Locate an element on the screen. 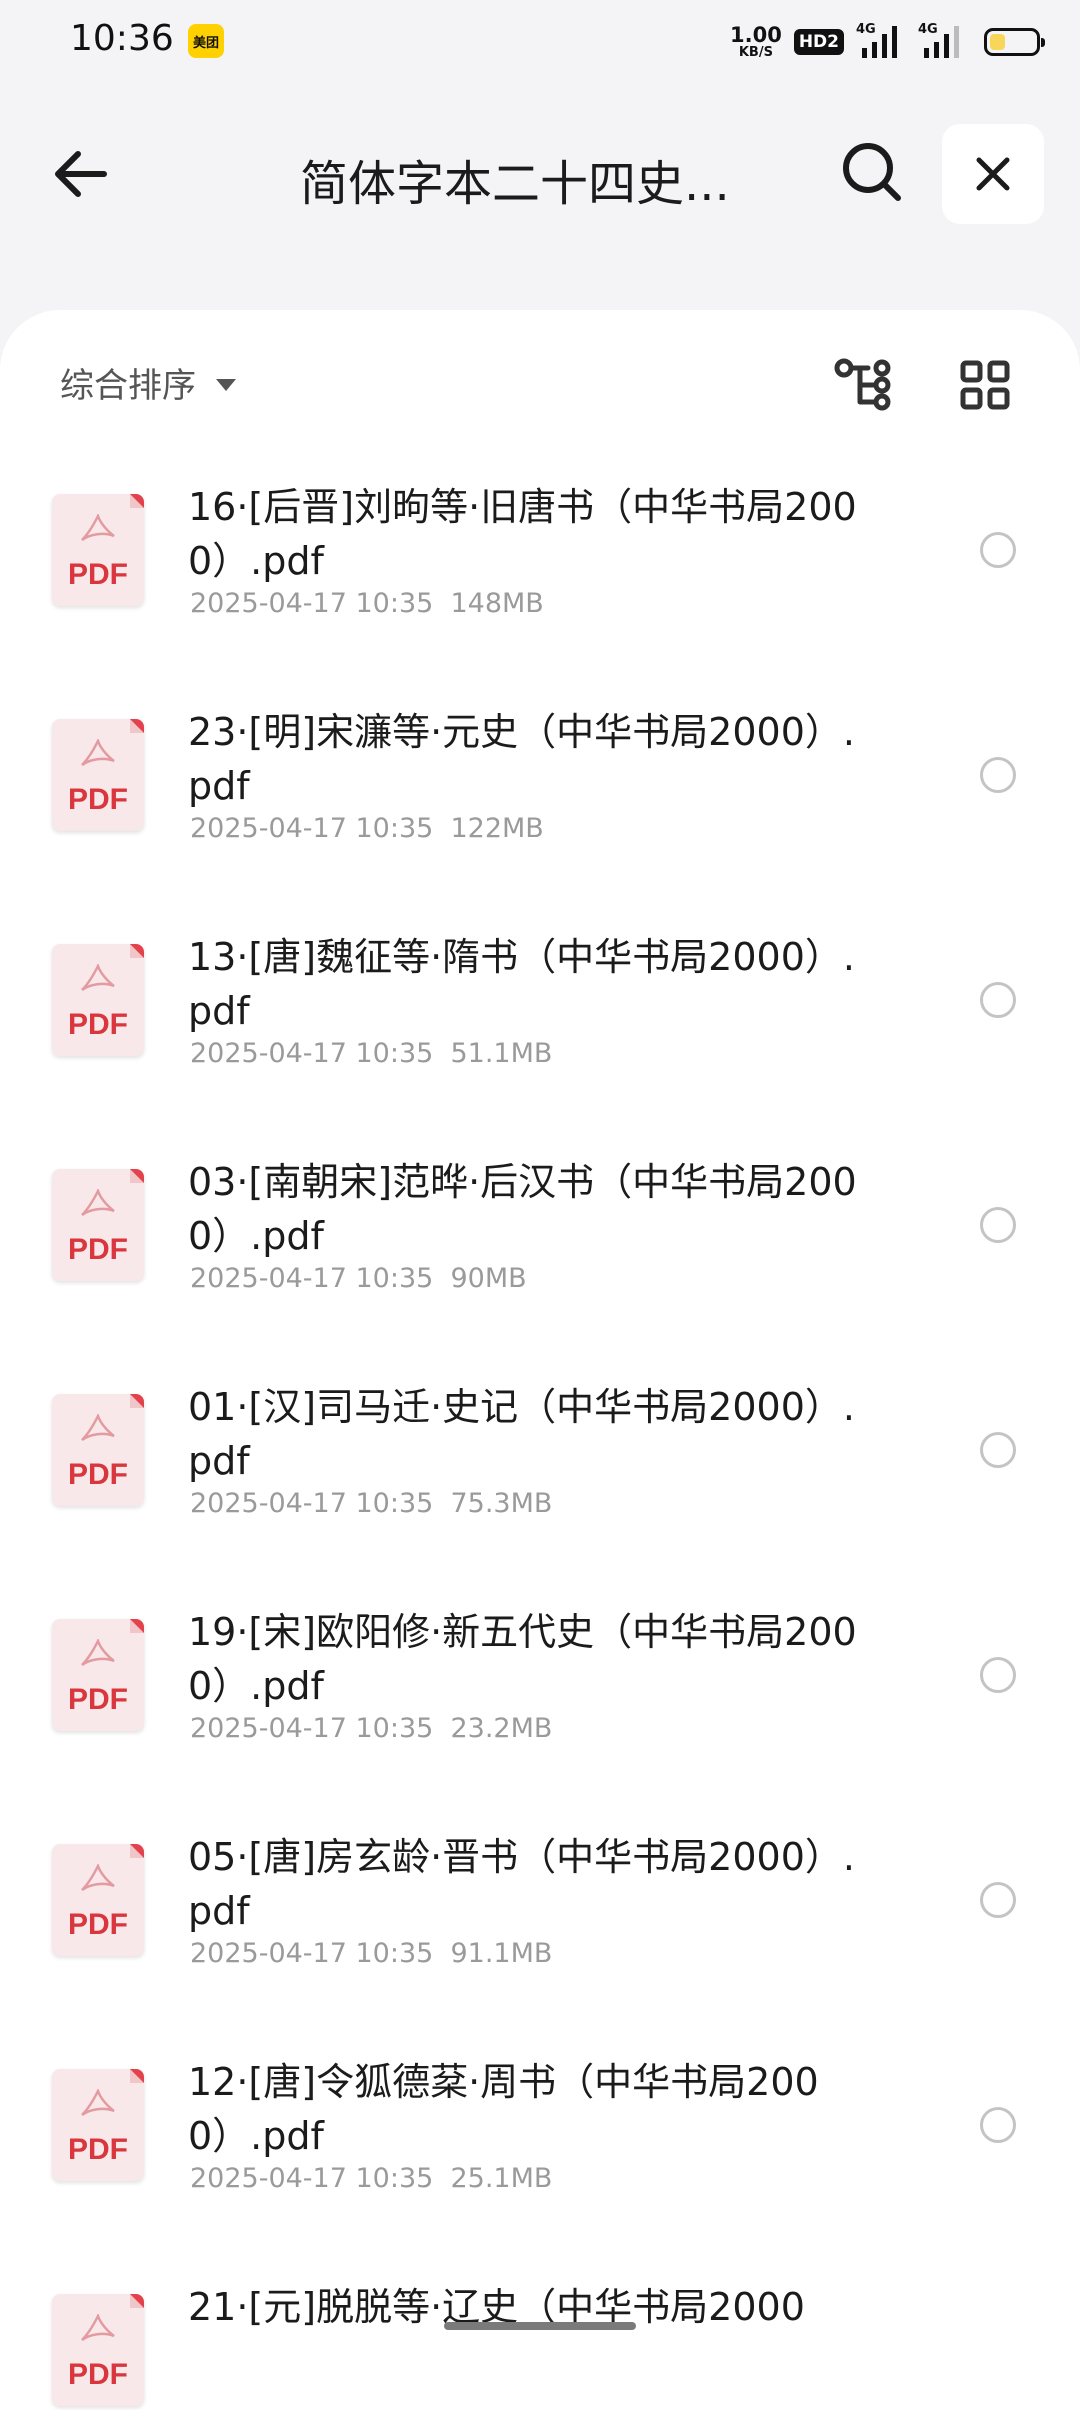 Image resolution: width=1080 pixels, height=2410 pixels. arrow-left-icon is located at coordinates (81, 174).